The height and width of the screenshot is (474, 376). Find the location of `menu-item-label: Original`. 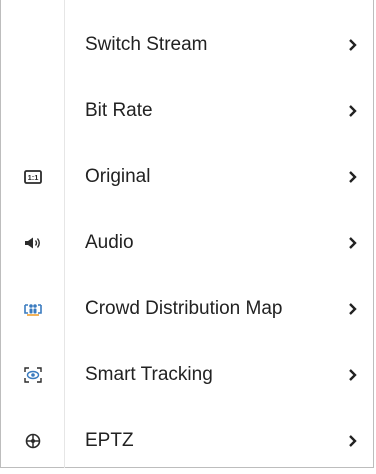

menu-item-label: Original is located at coordinates (118, 176).